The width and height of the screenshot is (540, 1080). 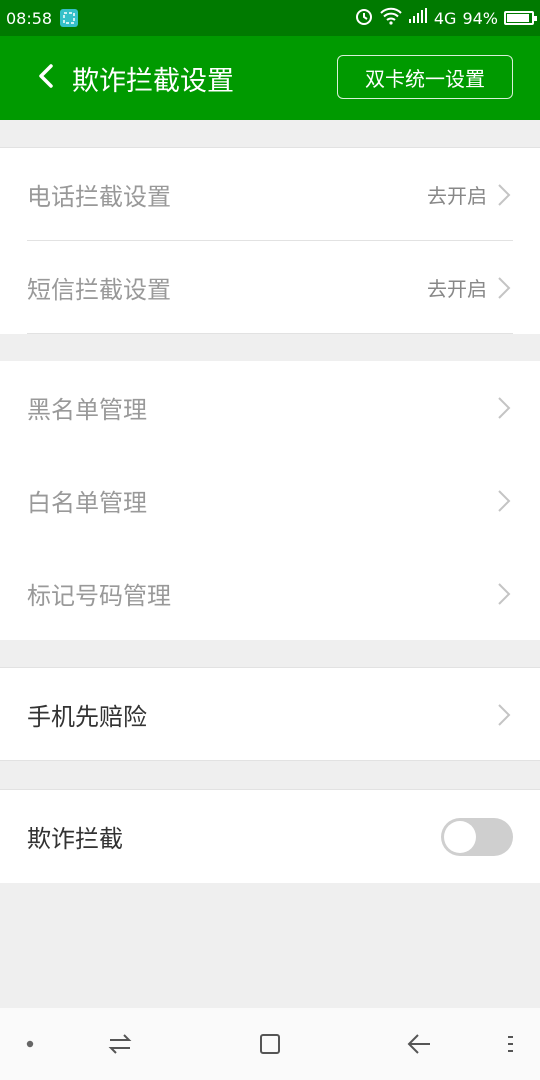 I want to click on insurance-group: 手机先赔险, so click(x=270, y=714).